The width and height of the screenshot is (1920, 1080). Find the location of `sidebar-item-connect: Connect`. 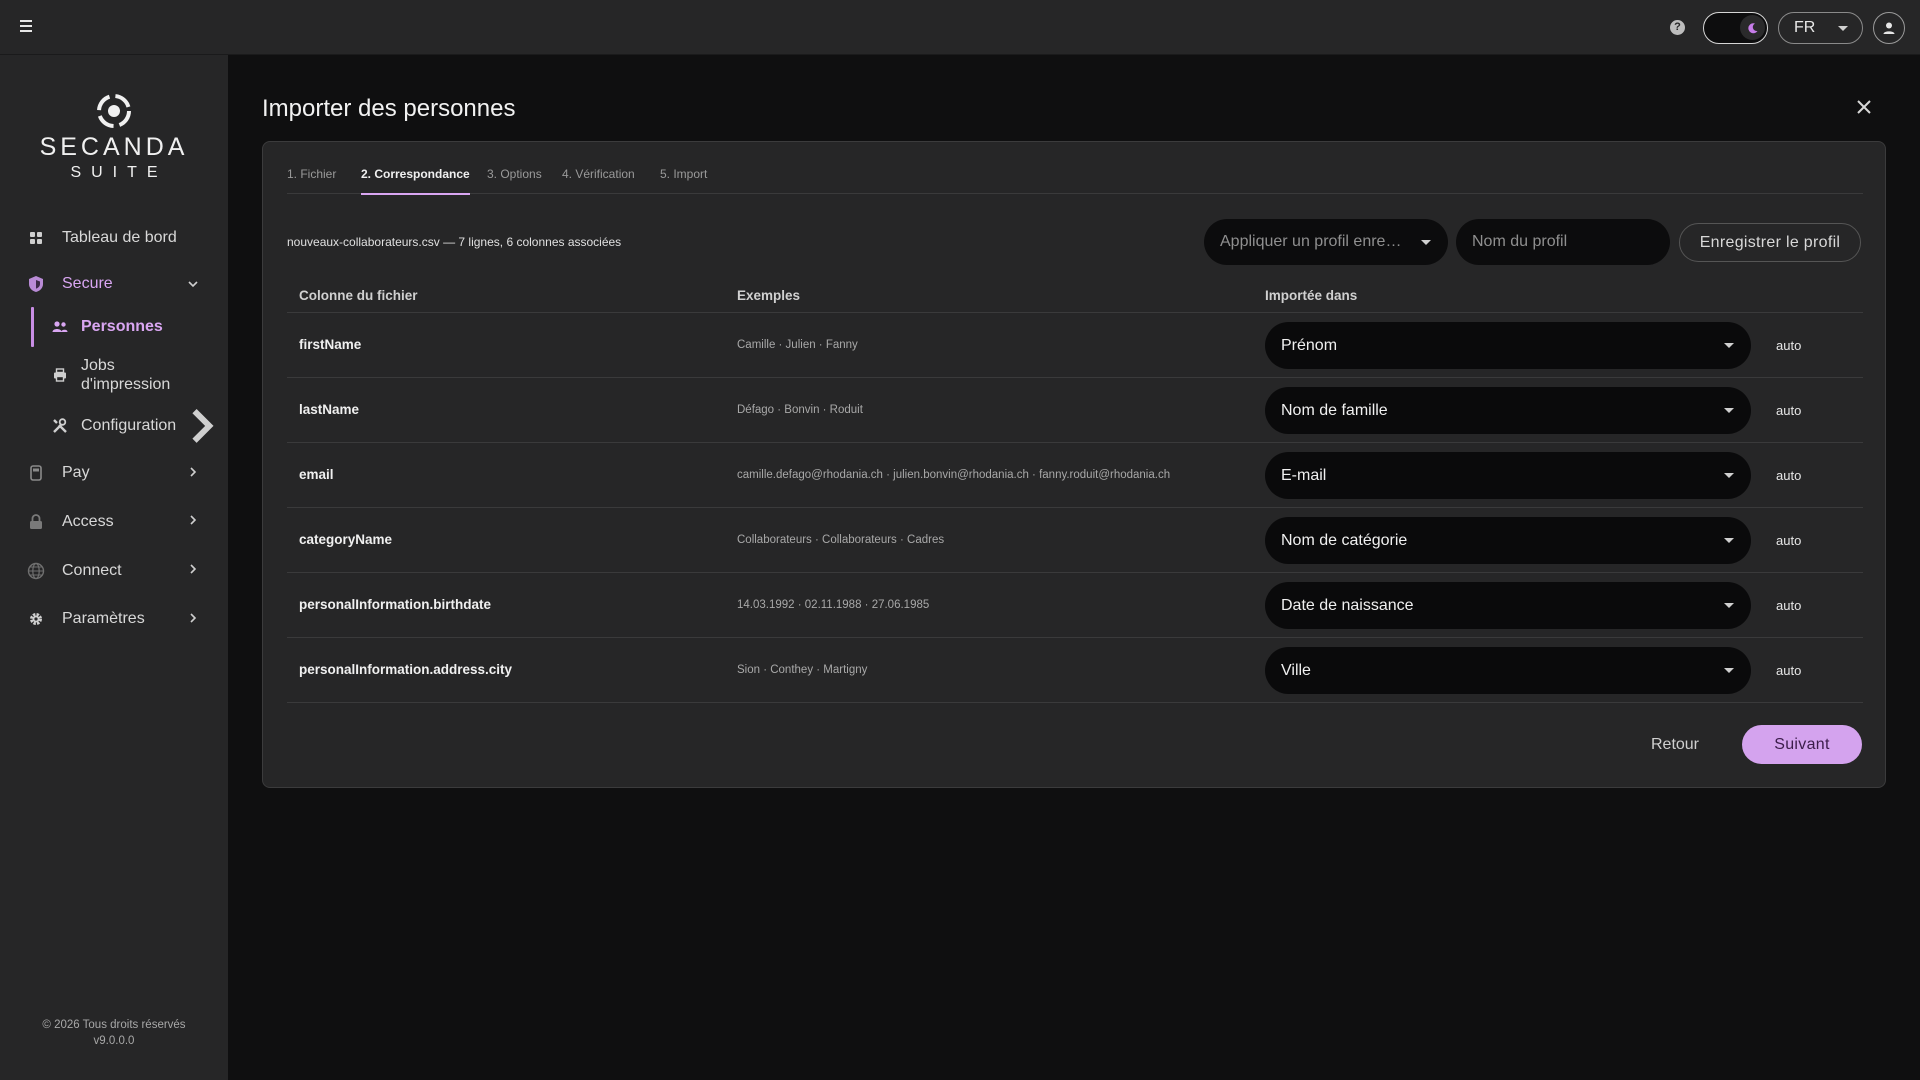

sidebar-item-connect: Connect is located at coordinates (114, 570).